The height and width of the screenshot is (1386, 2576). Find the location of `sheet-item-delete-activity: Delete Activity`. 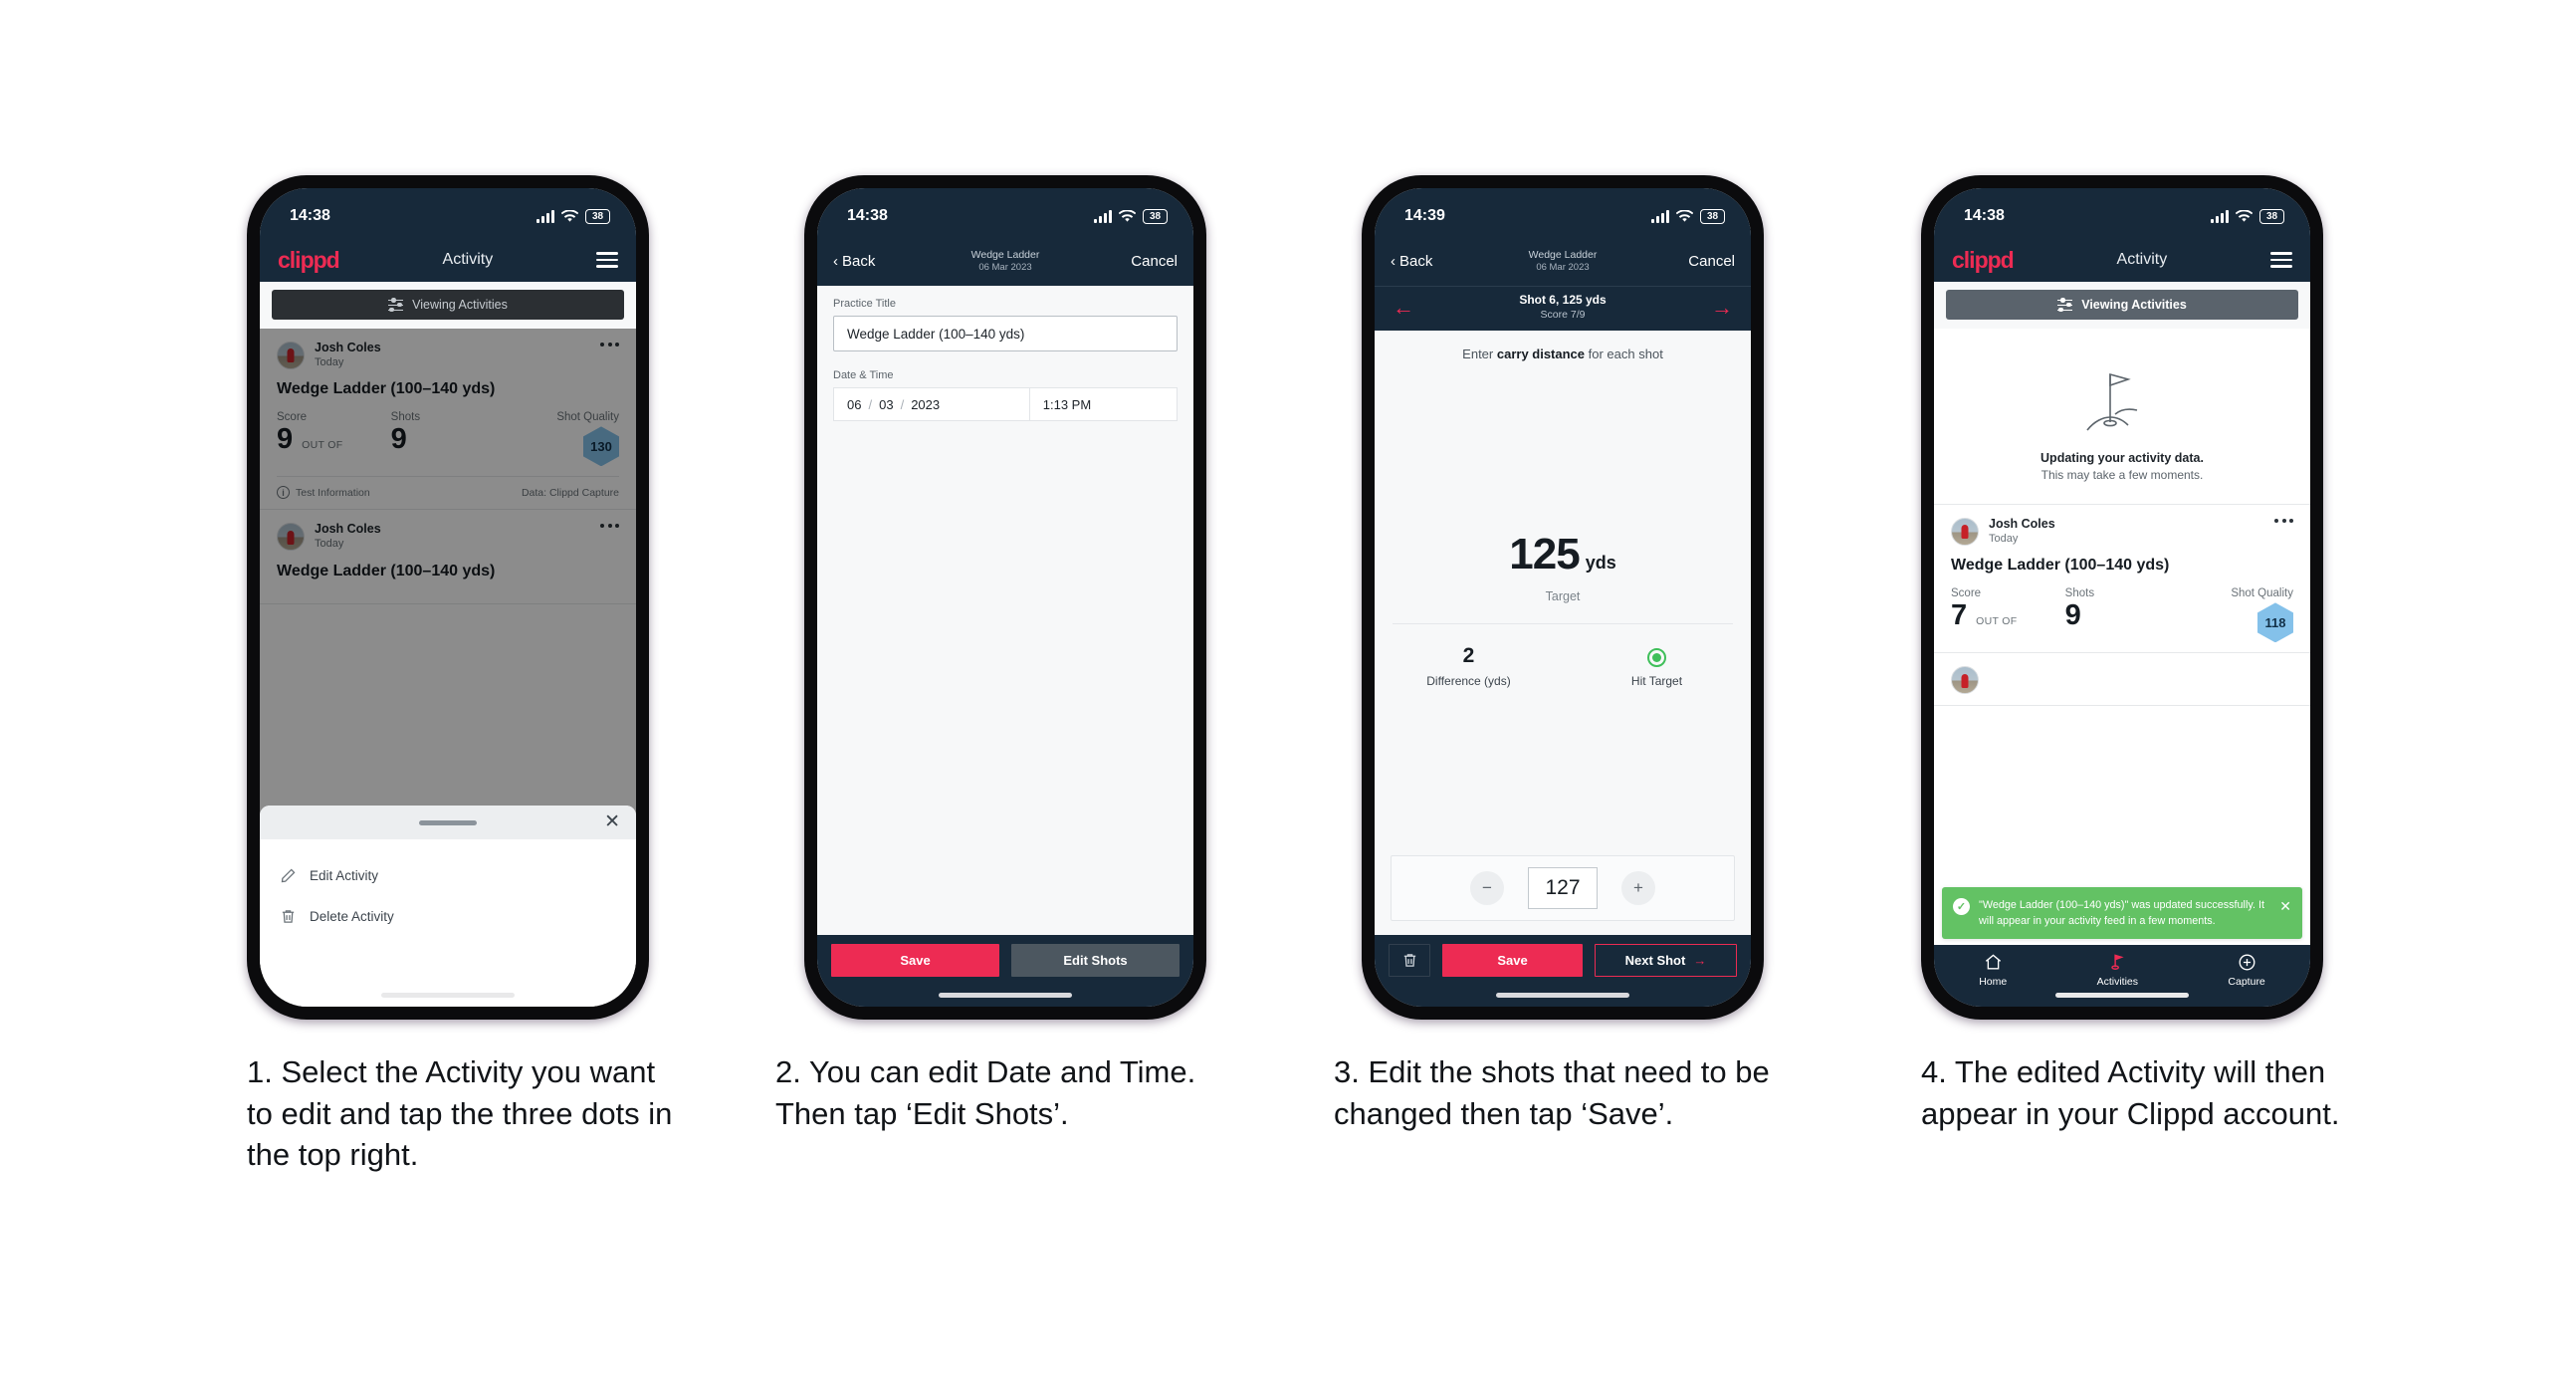

sheet-item-delete-activity: Delete Activity is located at coordinates (448, 916).